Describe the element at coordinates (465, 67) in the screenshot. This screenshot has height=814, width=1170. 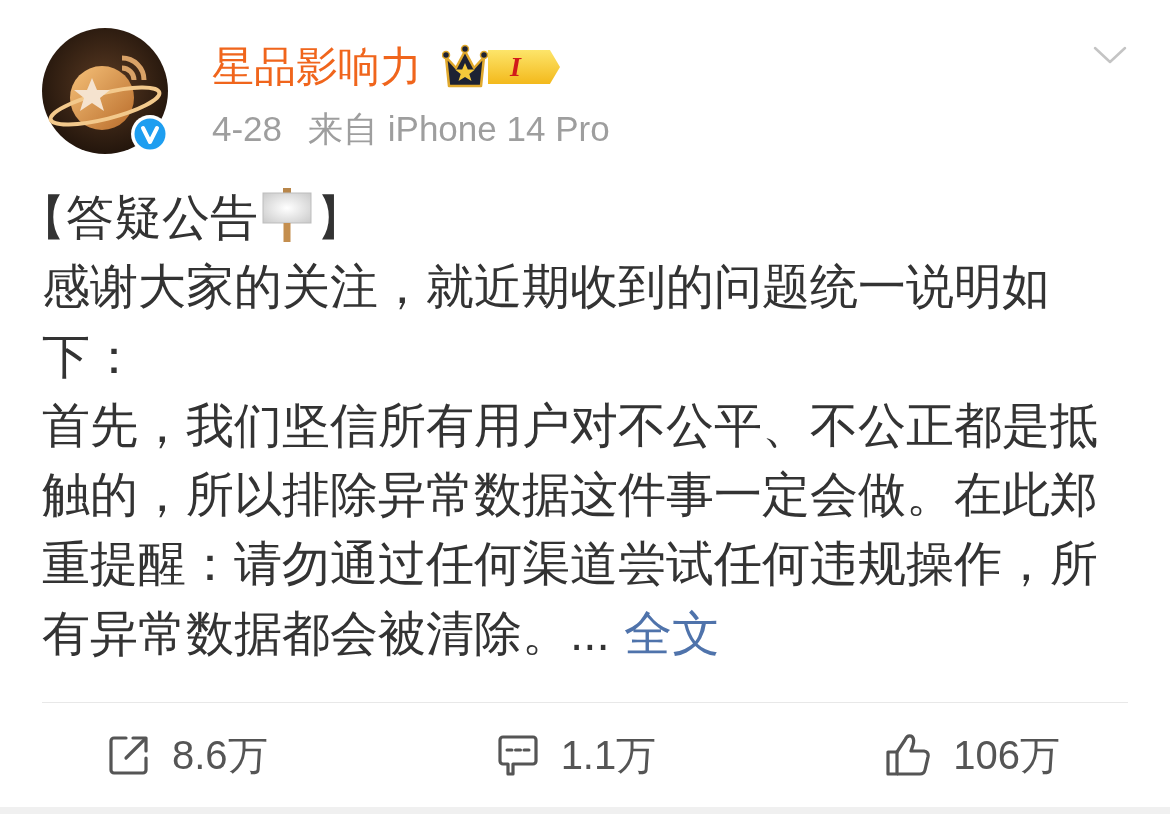
I see `crown-icon` at that location.